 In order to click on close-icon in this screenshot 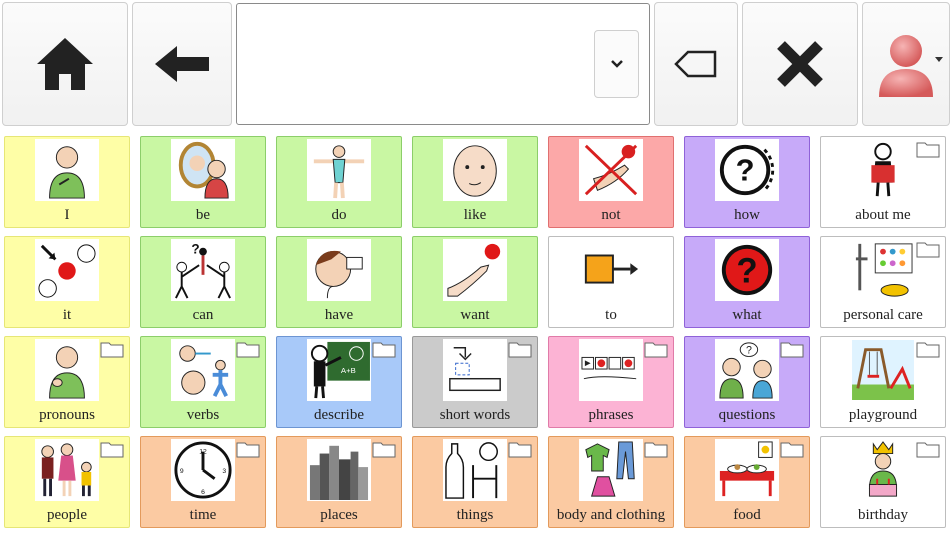, I will do `click(800, 64)`.